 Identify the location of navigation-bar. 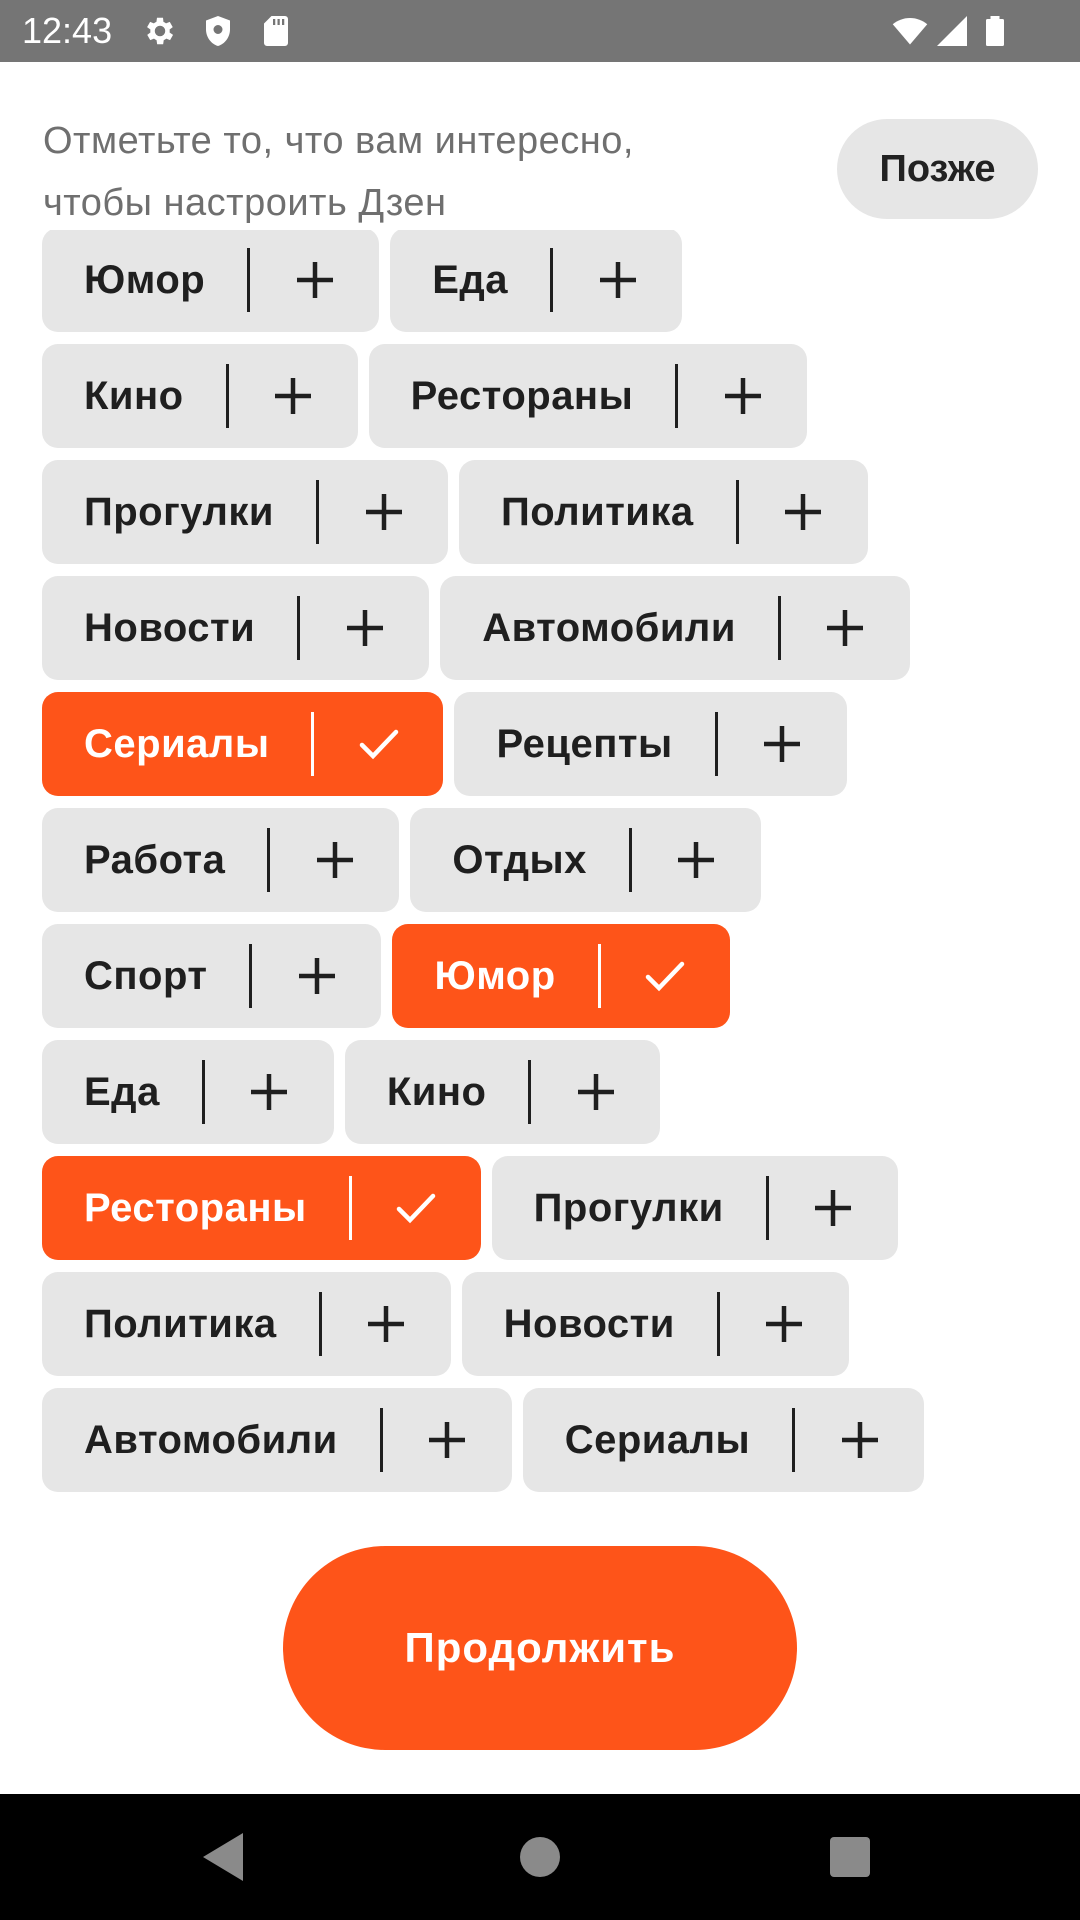
(540, 1857).